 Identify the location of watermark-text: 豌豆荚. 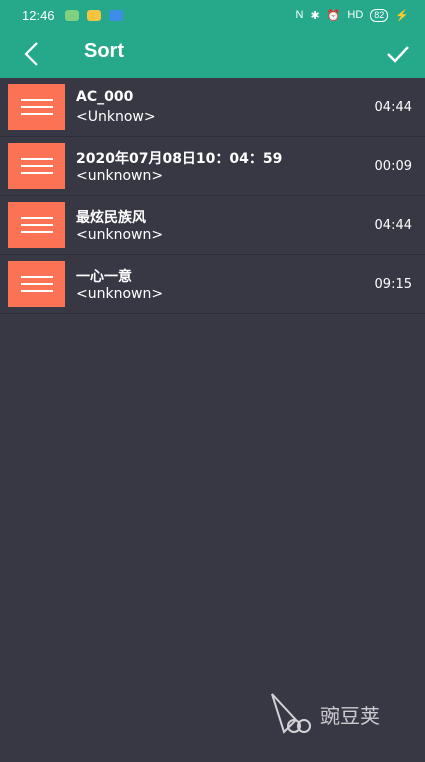
(350, 715).